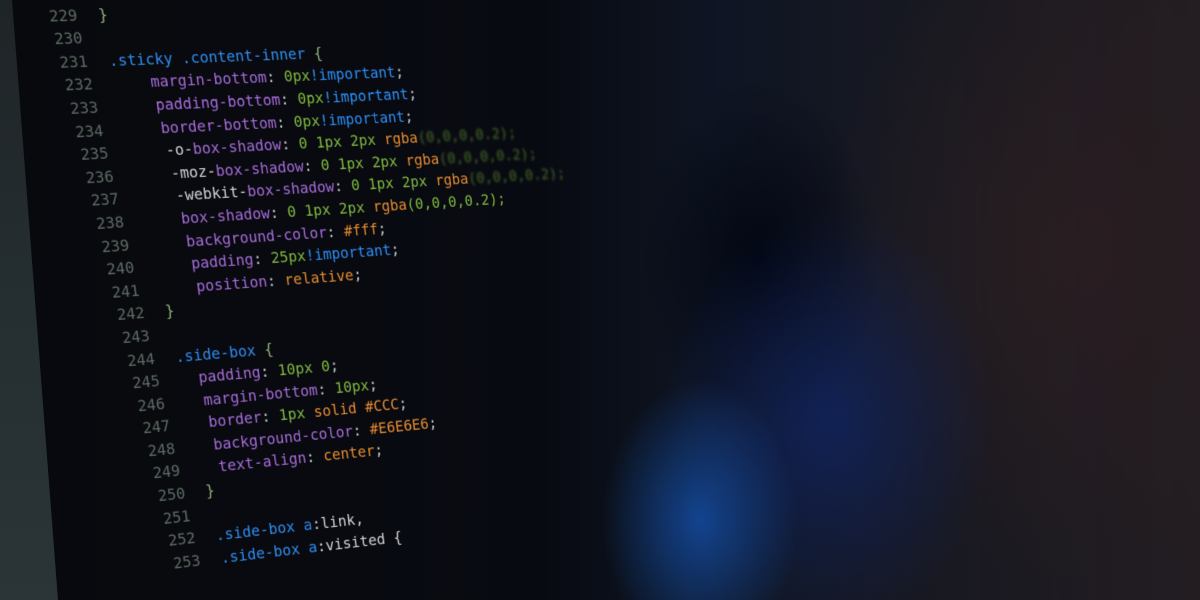  Describe the element at coordinates (351, 386) in the screenshot. I see `code-token: 10px` at that location.